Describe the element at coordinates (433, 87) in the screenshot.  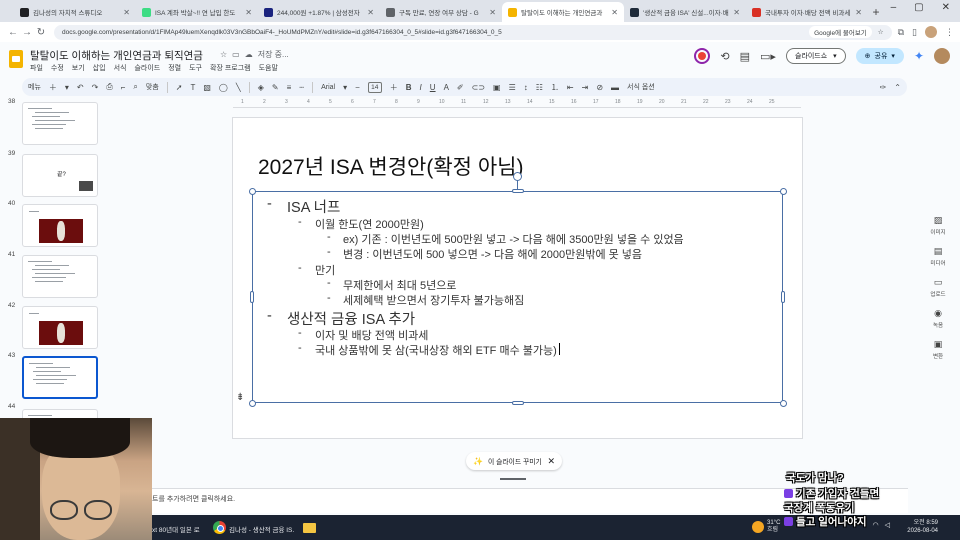
I see `underline-icon: U` at that location.